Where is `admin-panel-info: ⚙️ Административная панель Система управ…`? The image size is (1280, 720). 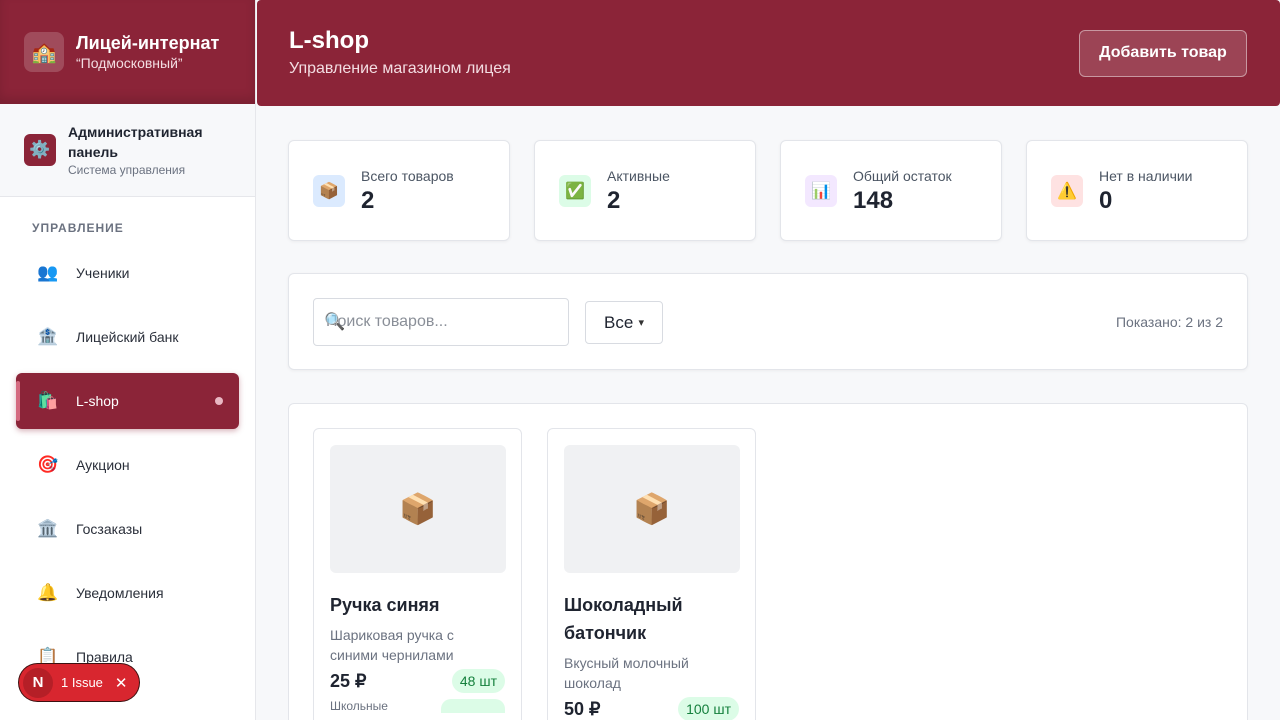
admin-panel-info: ⚙️ Административная панель Система управ… is located at coordinates (127, 150).